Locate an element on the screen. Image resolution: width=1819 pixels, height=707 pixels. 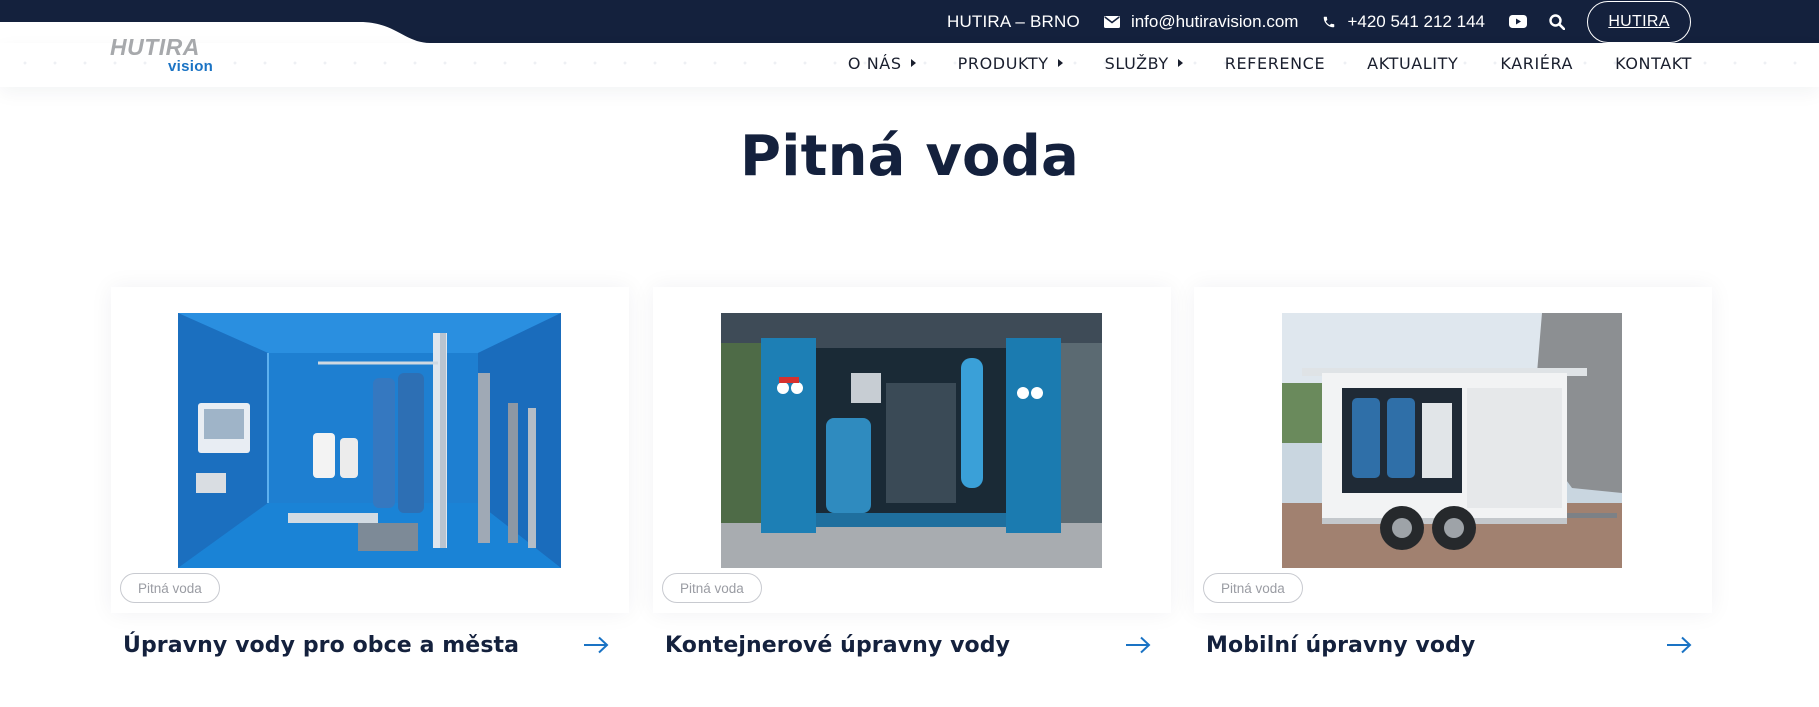
logo-wordmark: HUTIRA is located at coordinates (155, 47).